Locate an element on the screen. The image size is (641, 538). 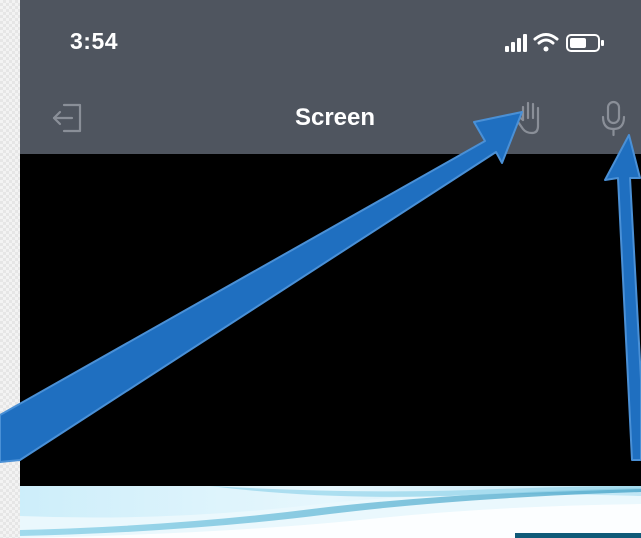
nav-bar: Screen is located at coordinates (330, 119).